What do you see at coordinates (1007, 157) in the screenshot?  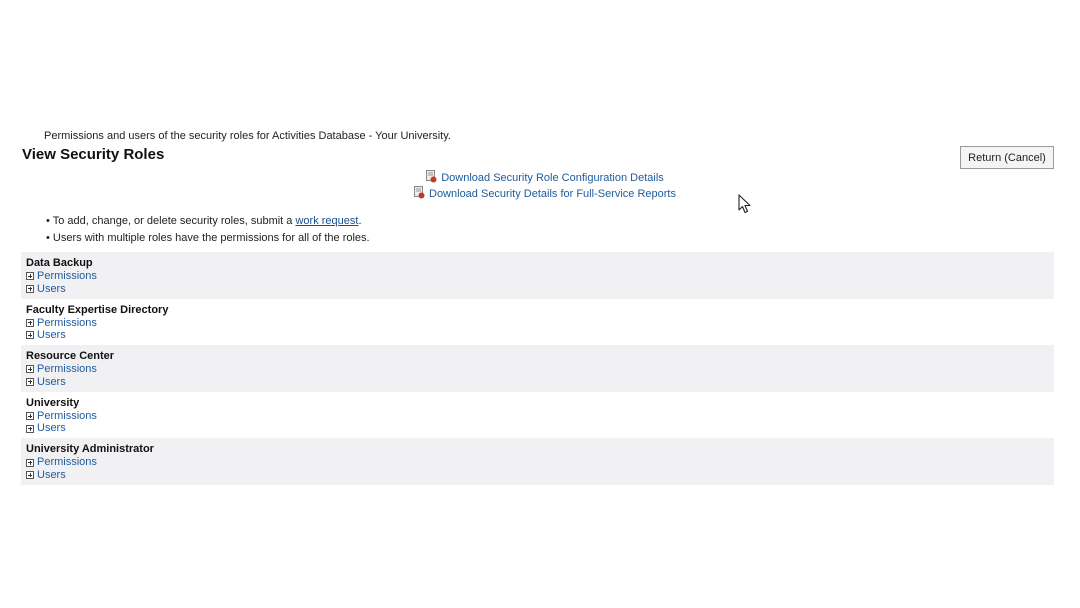 I see `return-cancel-button: Return (Cancel)` at bounding box center [1007, 157].